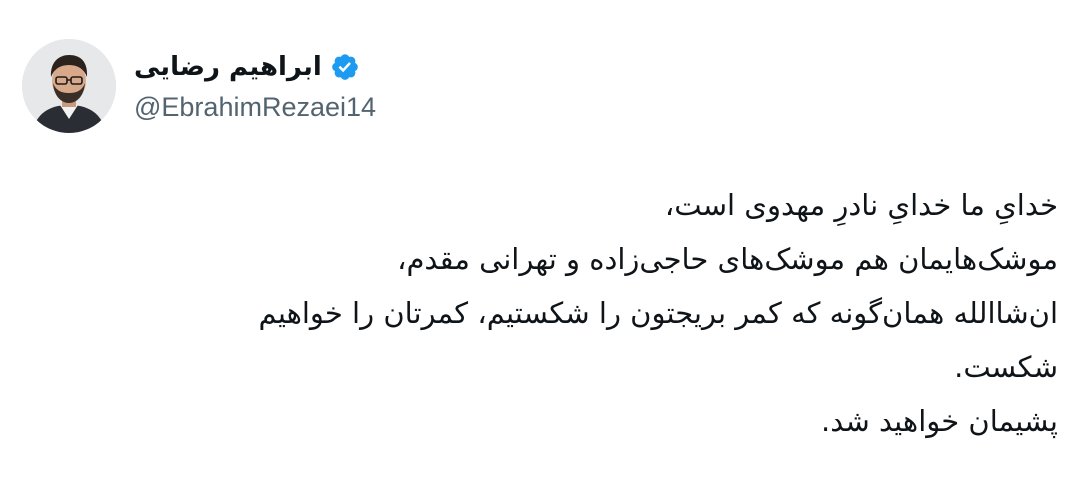 The width and height of the screenshot is (1080, 492). What do you see at coordinates (861, 205) in the screenshot?
I see `tweet-text-line: خدایِ ما خدایِ نادرِ مهدوی است،` at bounding box center [861, 205].